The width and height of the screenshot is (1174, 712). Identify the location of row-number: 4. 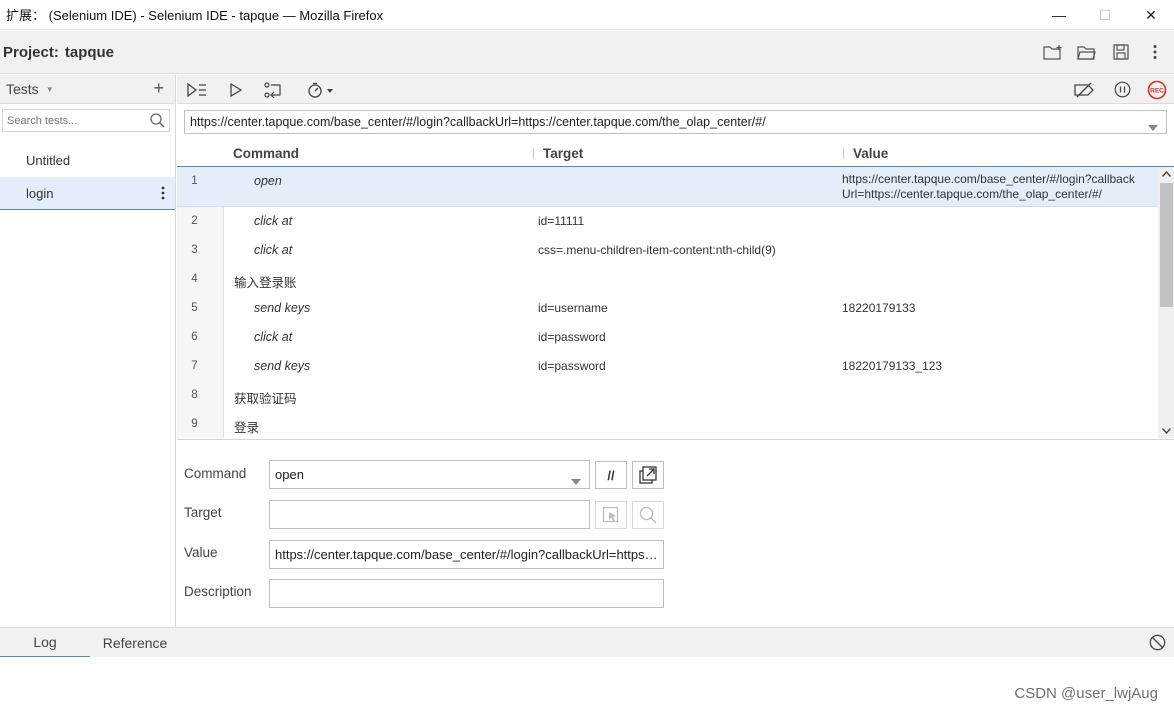
(194, 279).